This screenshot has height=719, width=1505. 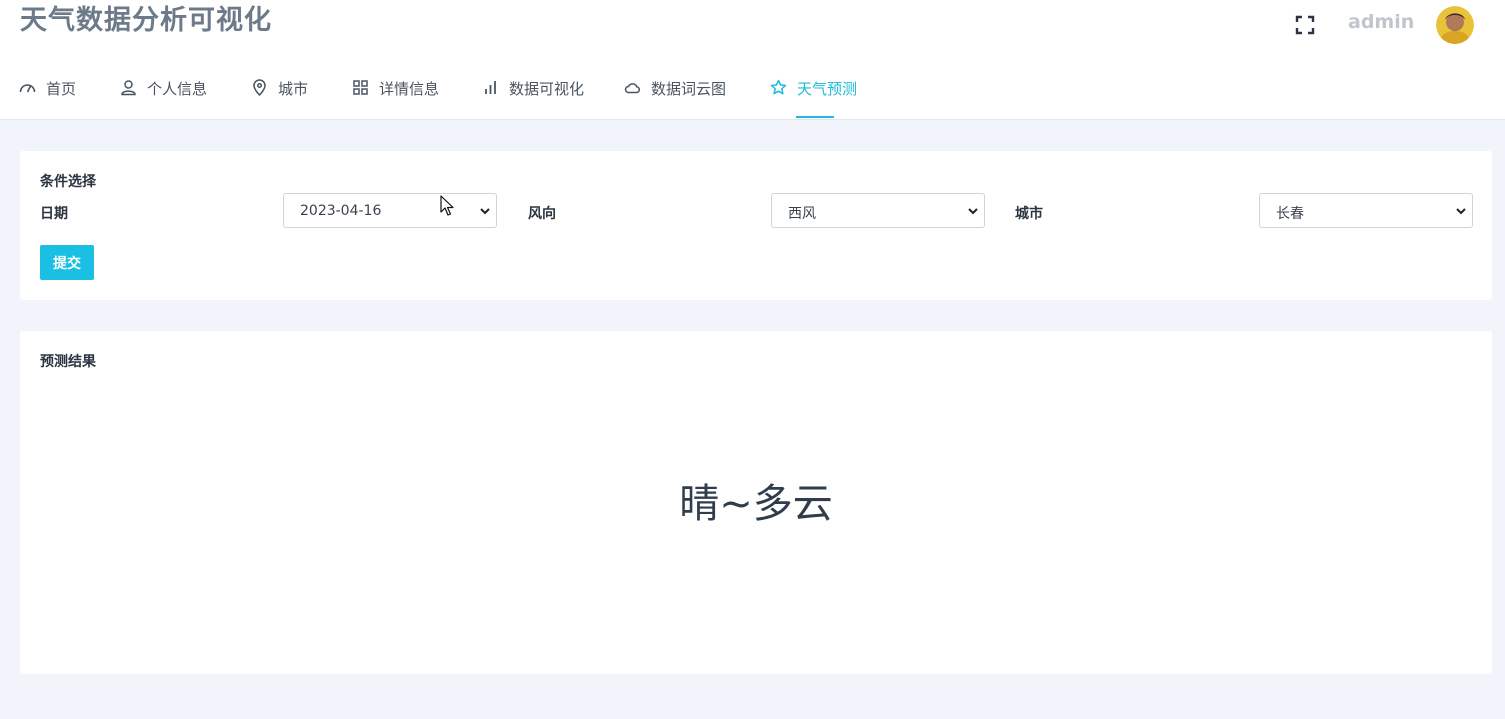 I want to click on result-card-title: 预测结果, so click(x=68, y=362).